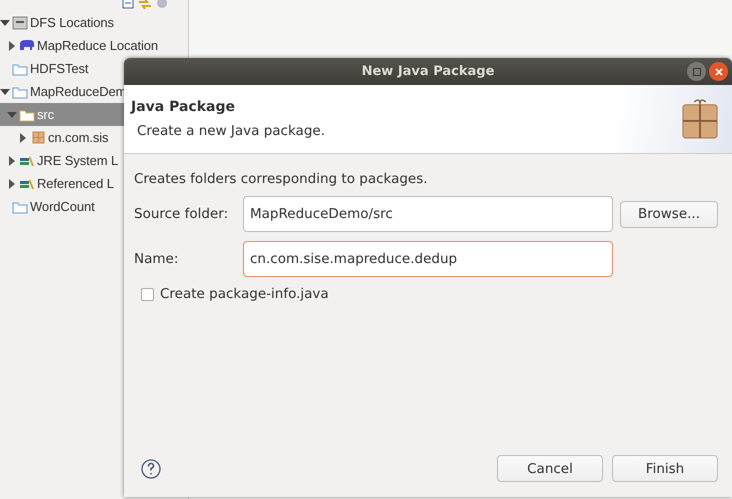 This screenshot has width=732, height=499. What do you see at coordinates (230, 131) in the screenshot?
I see `page-description: Create a new Java package.` at bounding box center [230, 131].